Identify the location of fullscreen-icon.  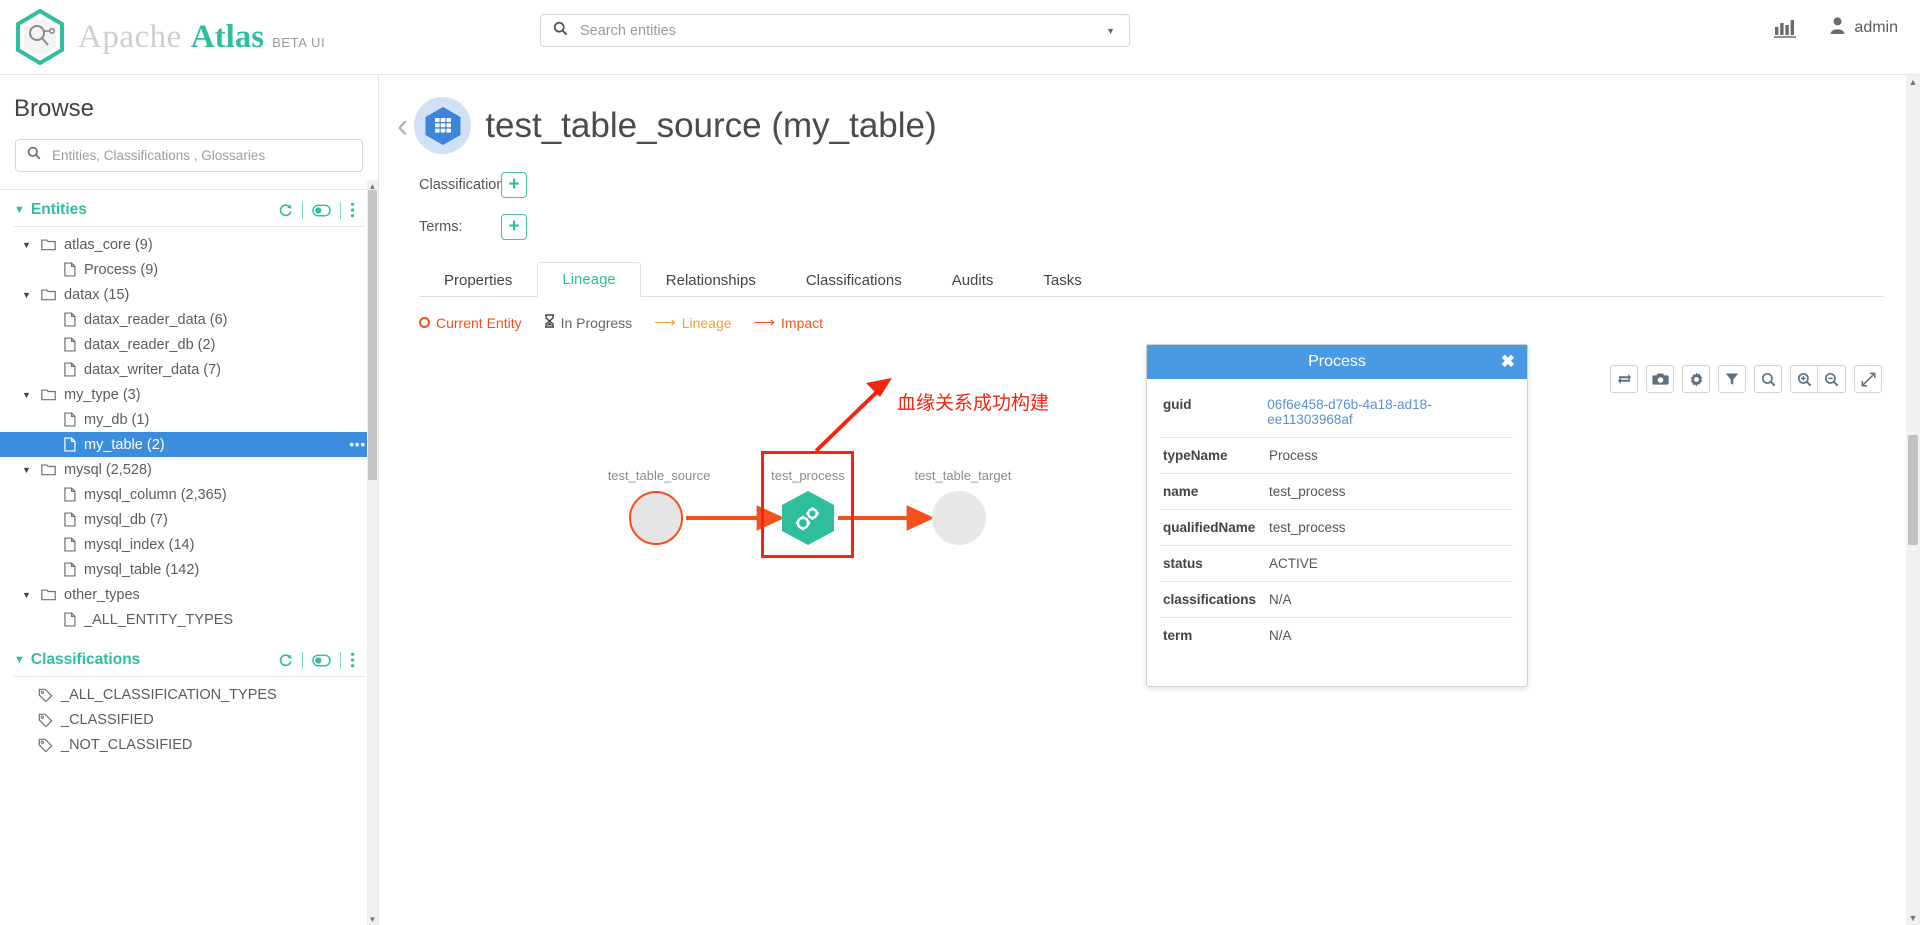
(1868, 379).